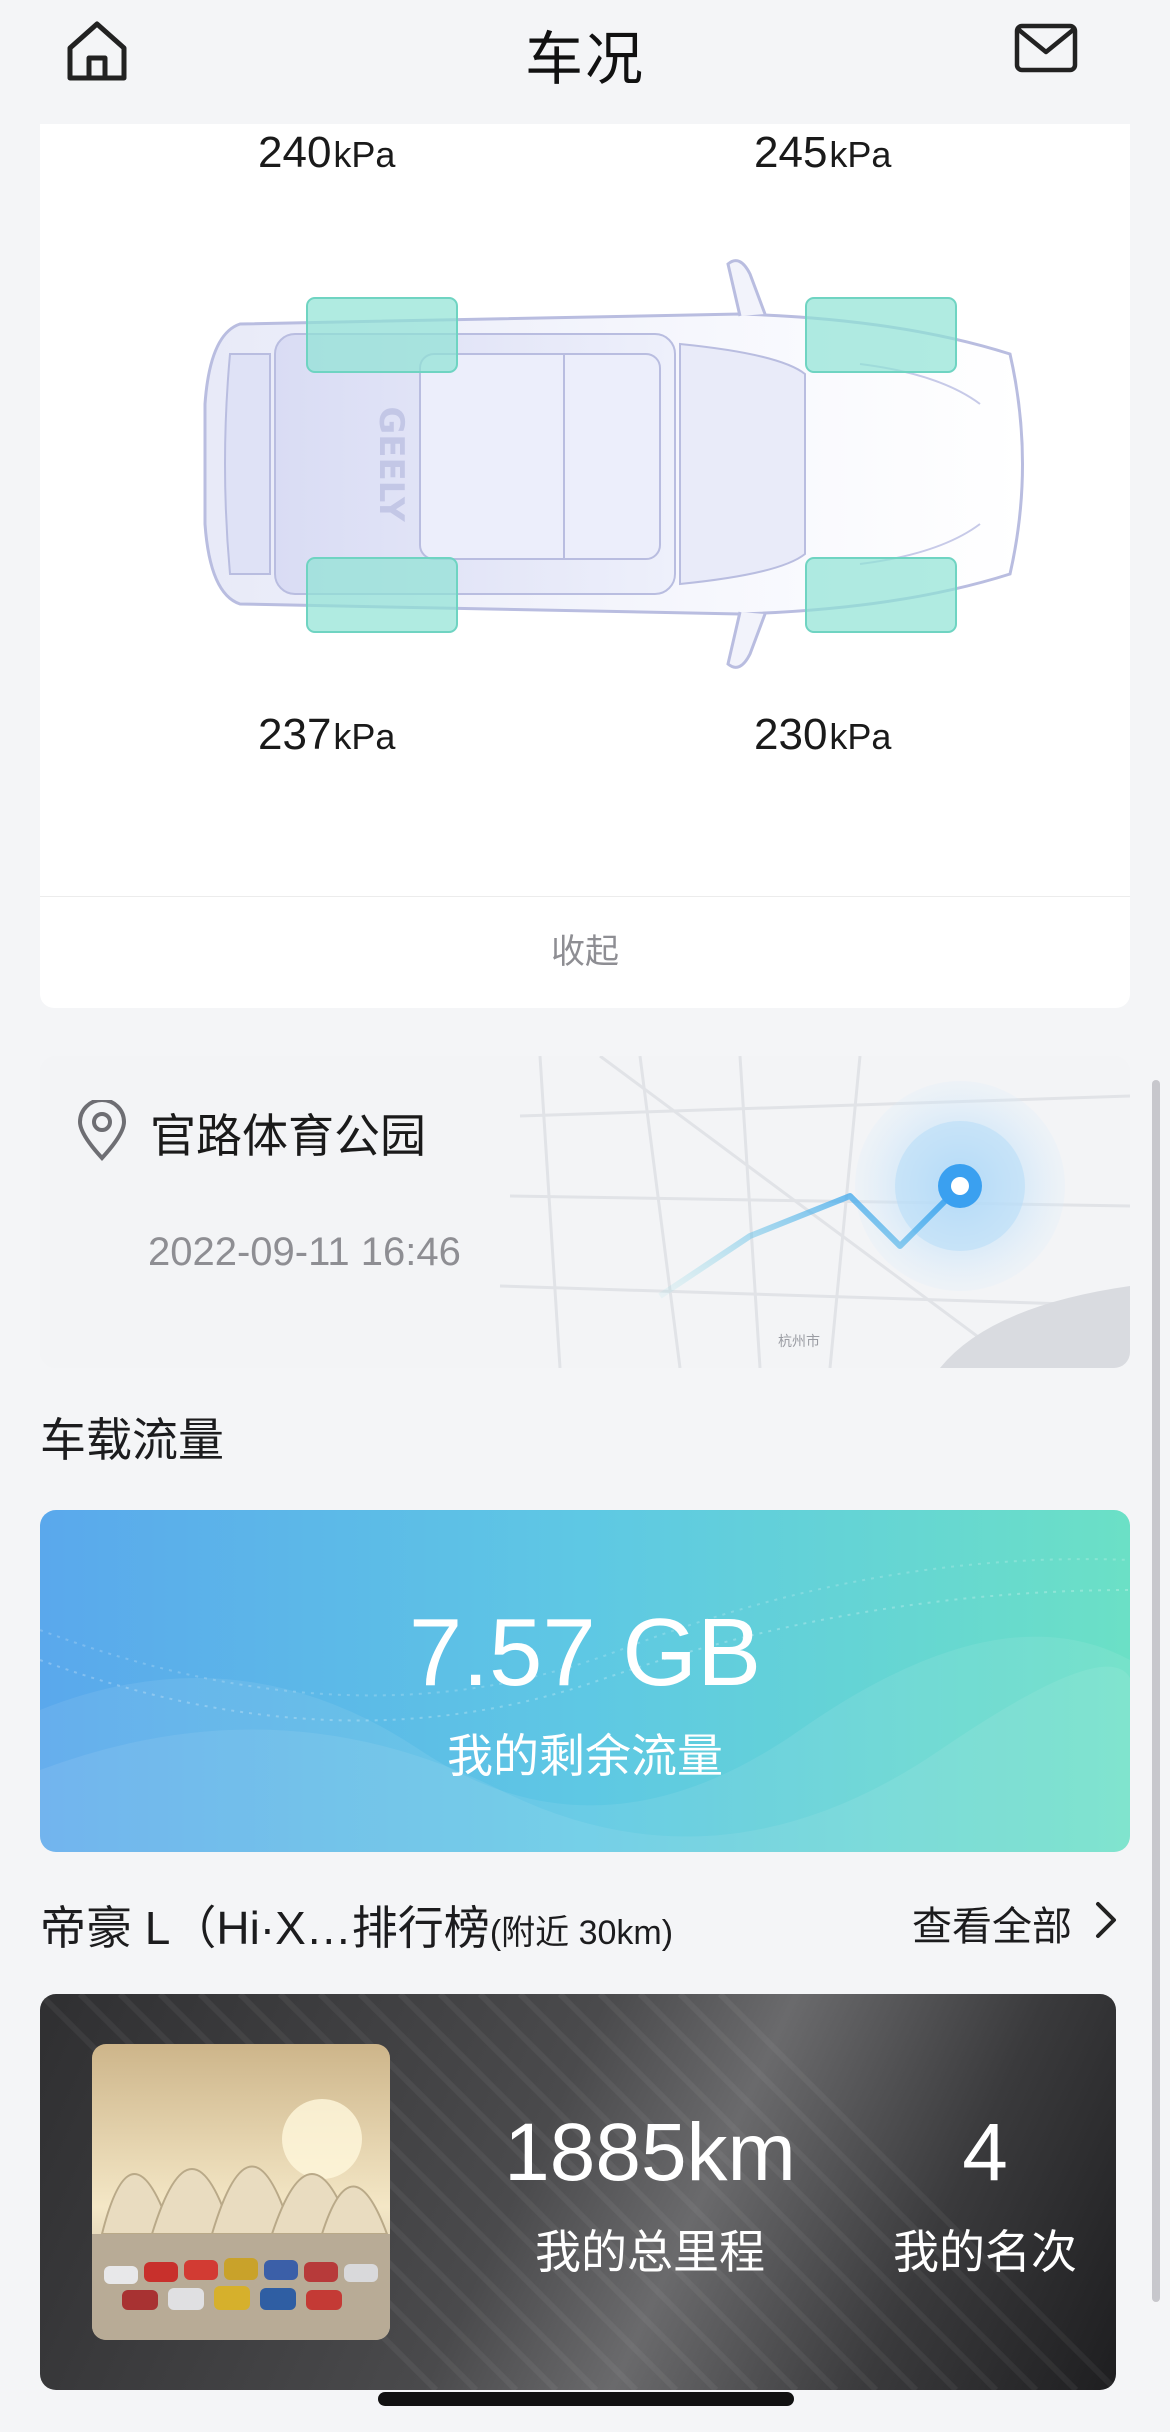 The image size is (1170, 2432). Describe the element at coordinates (585, 1652) in the screenshot. I see `remaining-data-value: 7.57 GB` at that location.